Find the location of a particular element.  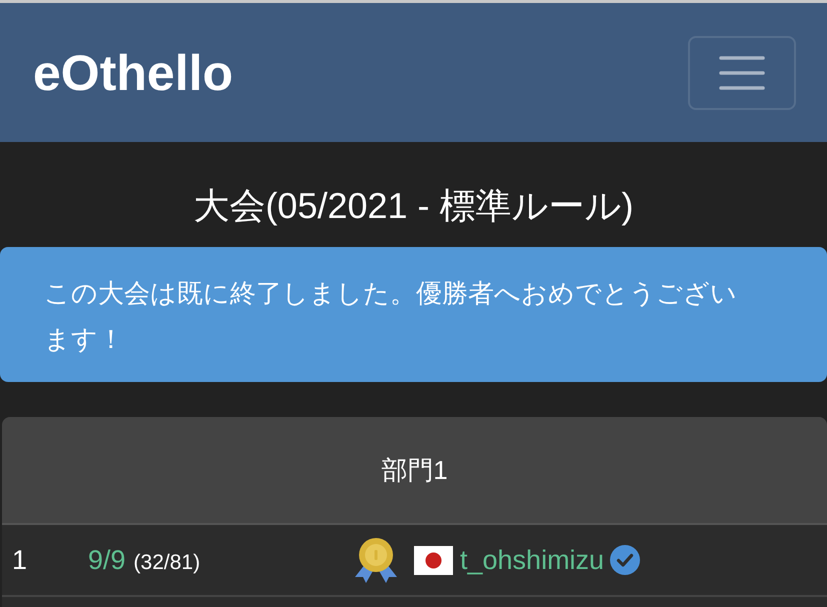

menu-toggle-button is located at coordinates (742, 73).